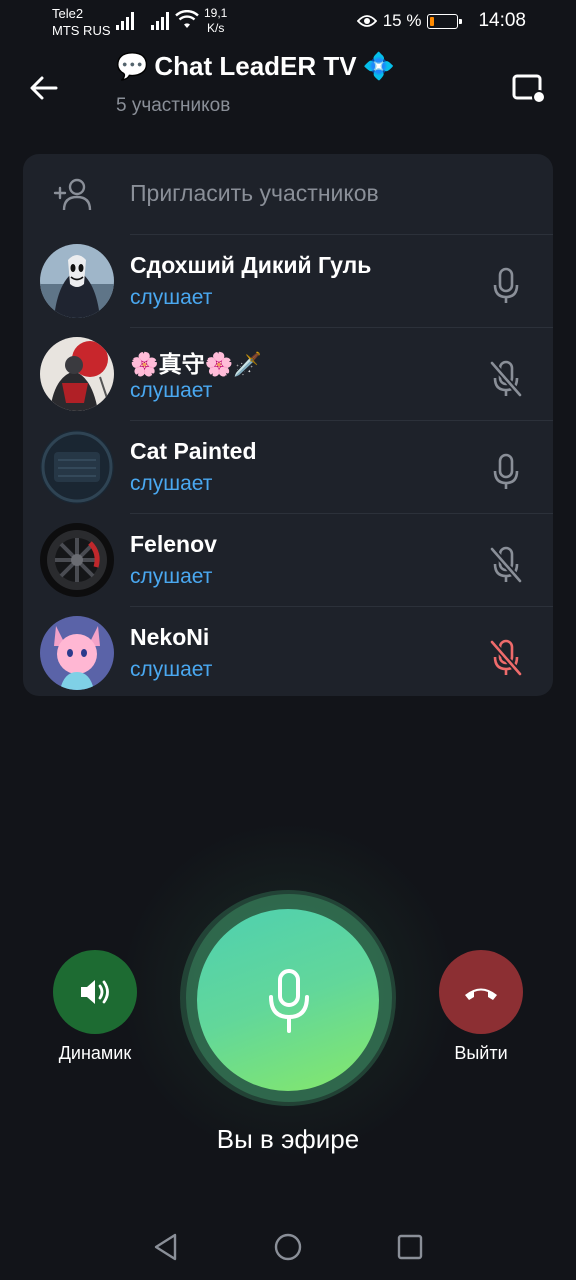 This screenshot has height=1280, width=576. I want to click on battery-icon, so click(445, 21).